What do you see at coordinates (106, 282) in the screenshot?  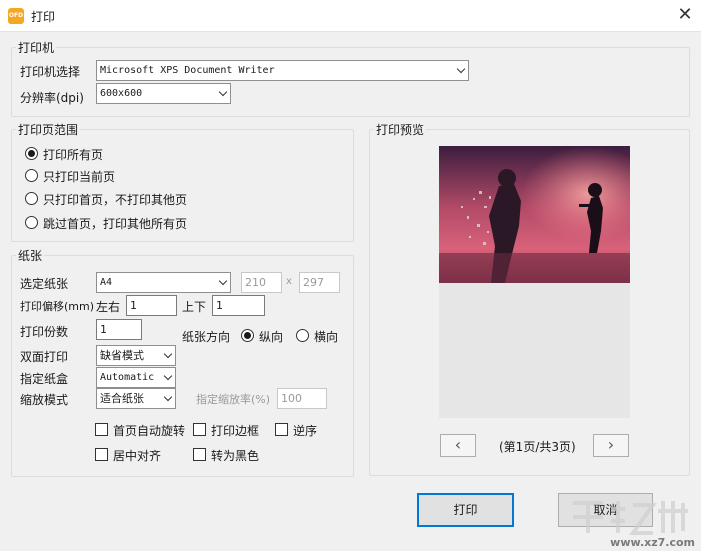 I see `paper-size-value: A4` at bounding box center [106, 282].